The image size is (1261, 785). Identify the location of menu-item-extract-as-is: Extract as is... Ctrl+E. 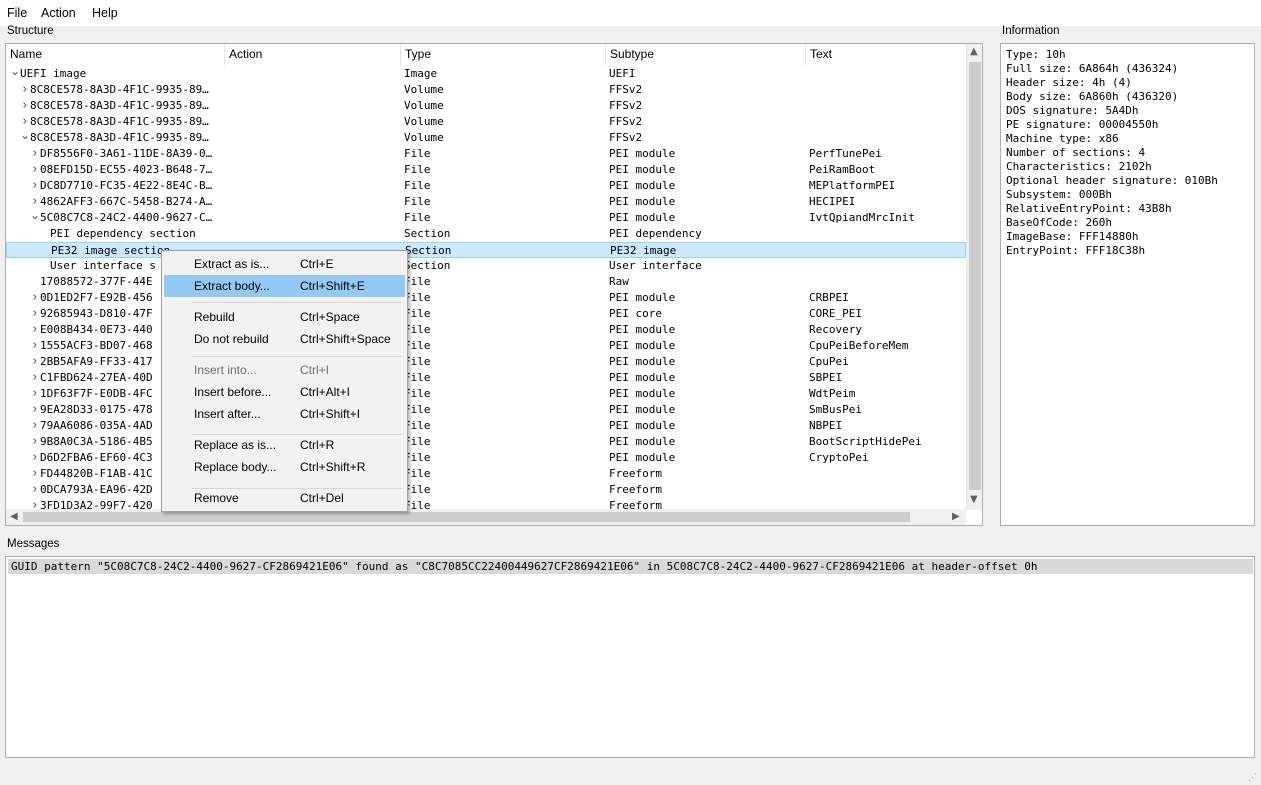
(284, 264).